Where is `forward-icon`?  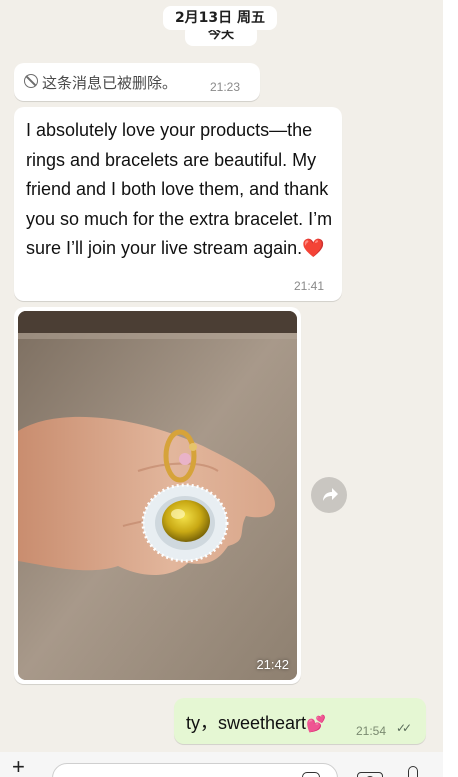 forward-icon is located at coordinates (330, 494).